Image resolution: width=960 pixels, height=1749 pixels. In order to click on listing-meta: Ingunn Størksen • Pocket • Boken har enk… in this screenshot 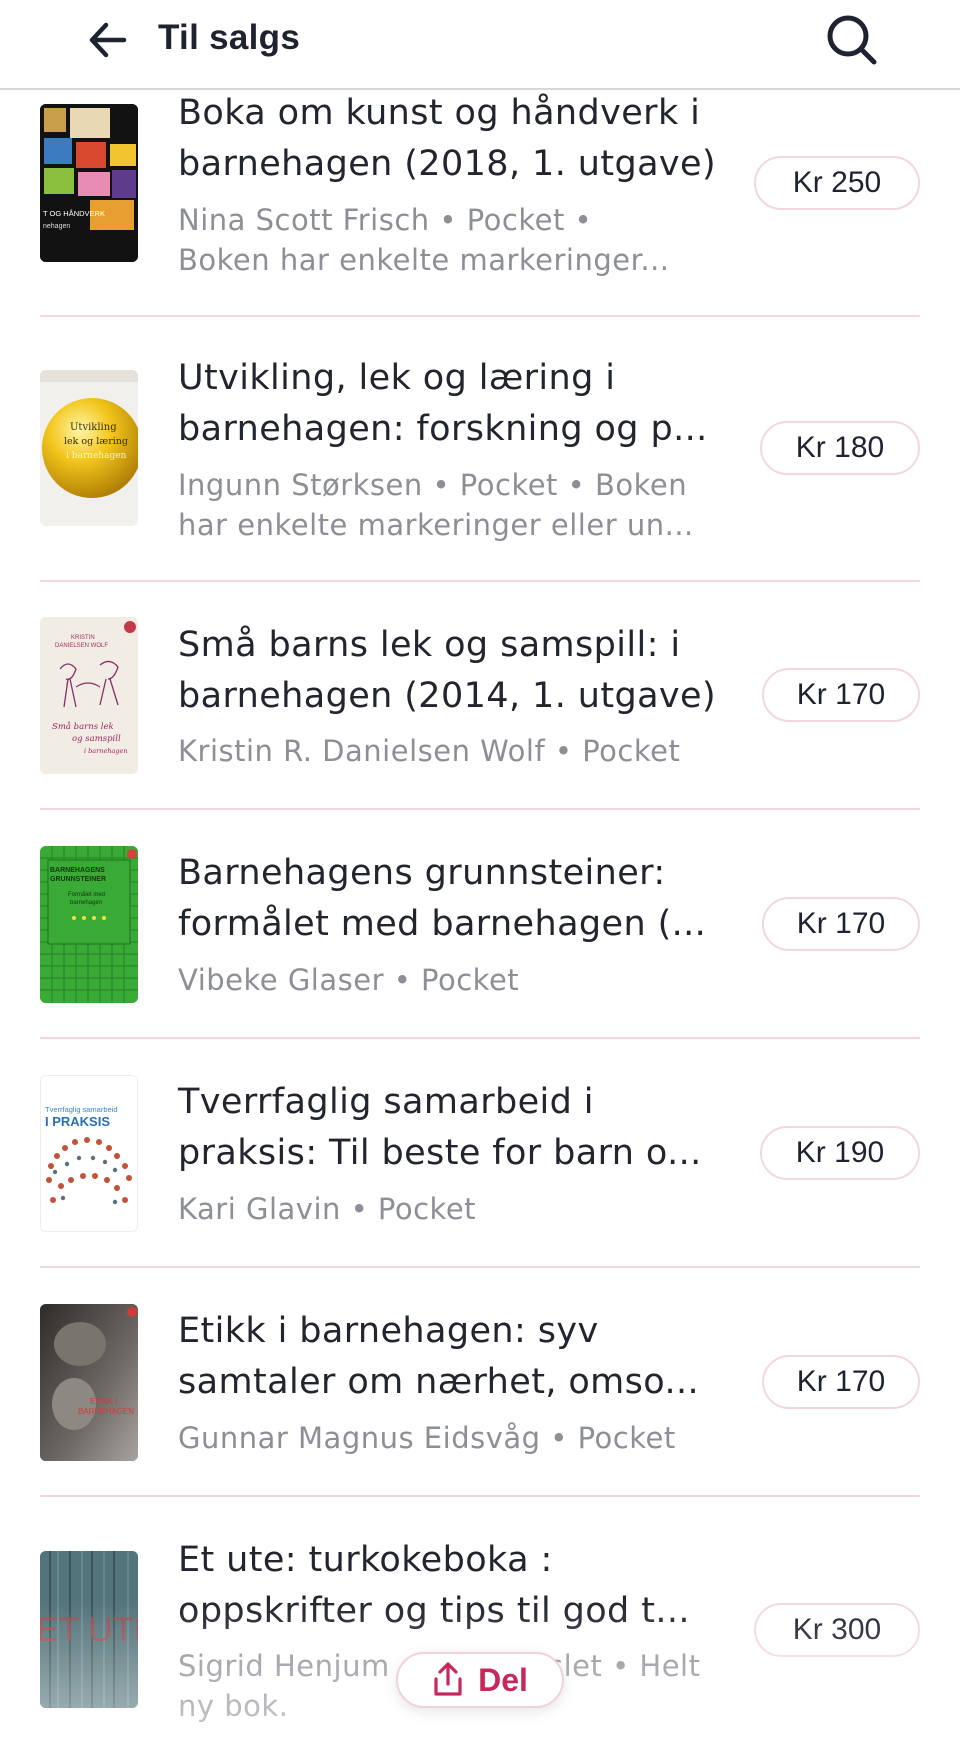, I will do `click(436, 505)`.